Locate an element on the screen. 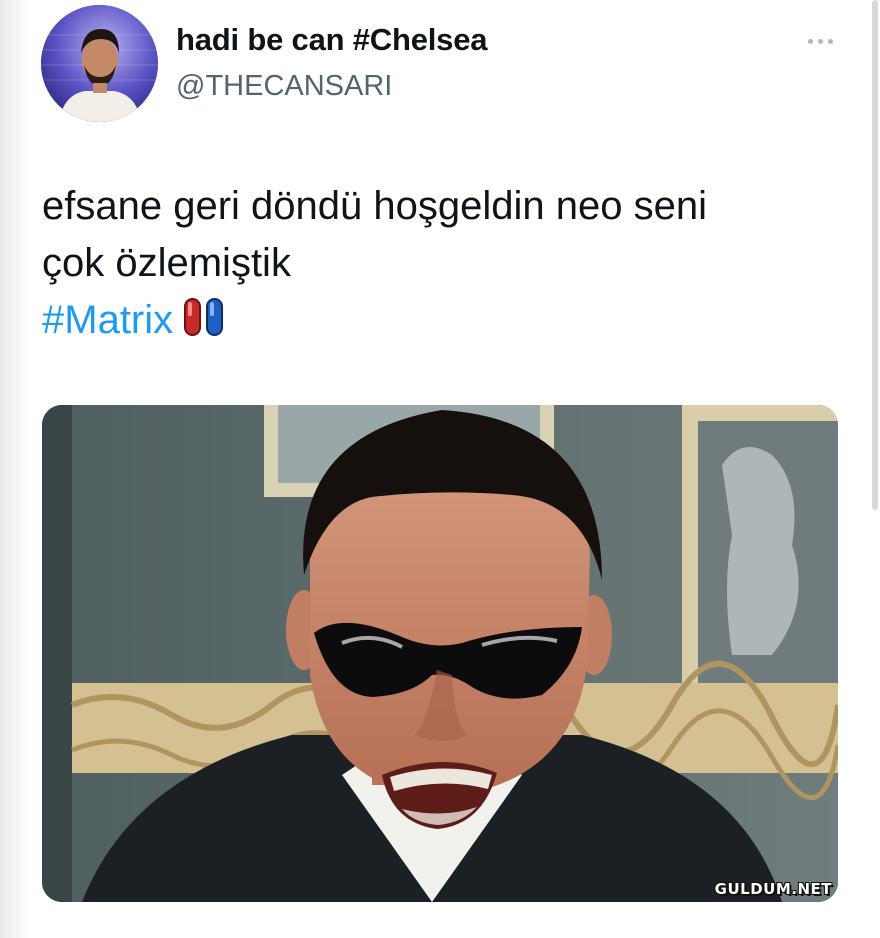 This screenshot has width=880, height=938. scrollbar is located at coordinates (875, 255).